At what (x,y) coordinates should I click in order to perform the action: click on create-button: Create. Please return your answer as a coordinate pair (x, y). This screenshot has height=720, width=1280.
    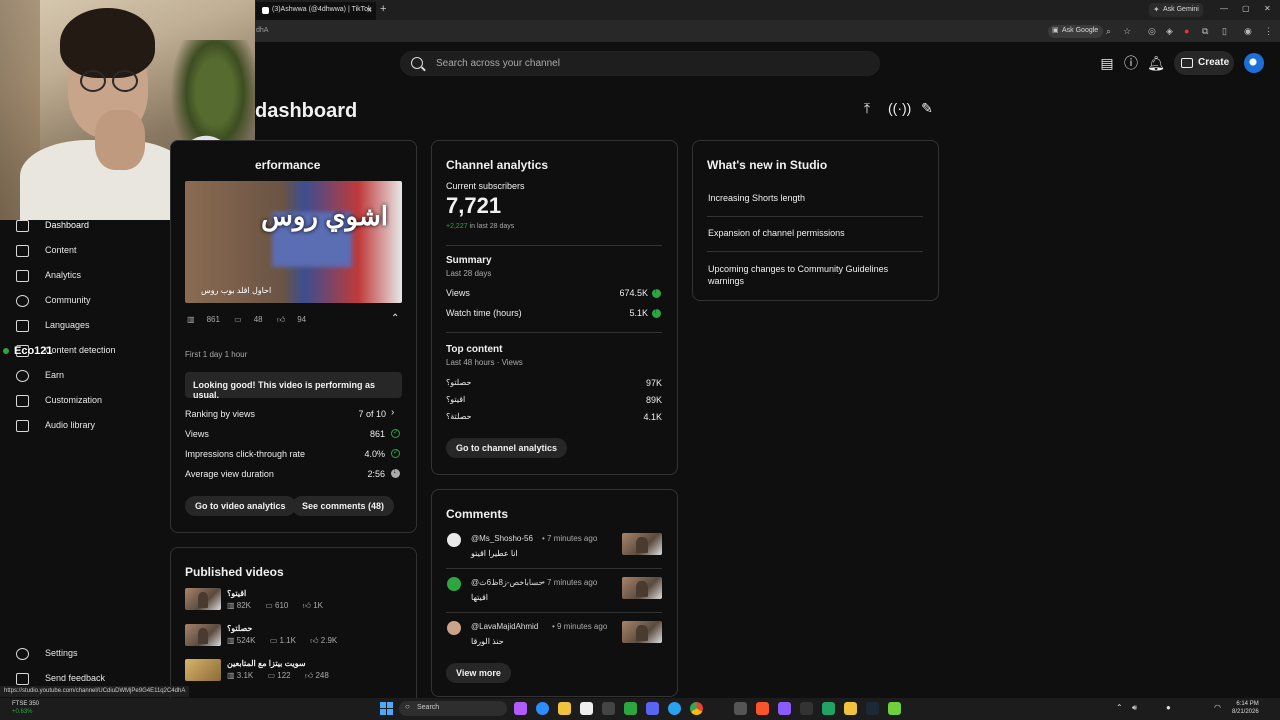
    Looking at the image, I should click on (1204, 63).